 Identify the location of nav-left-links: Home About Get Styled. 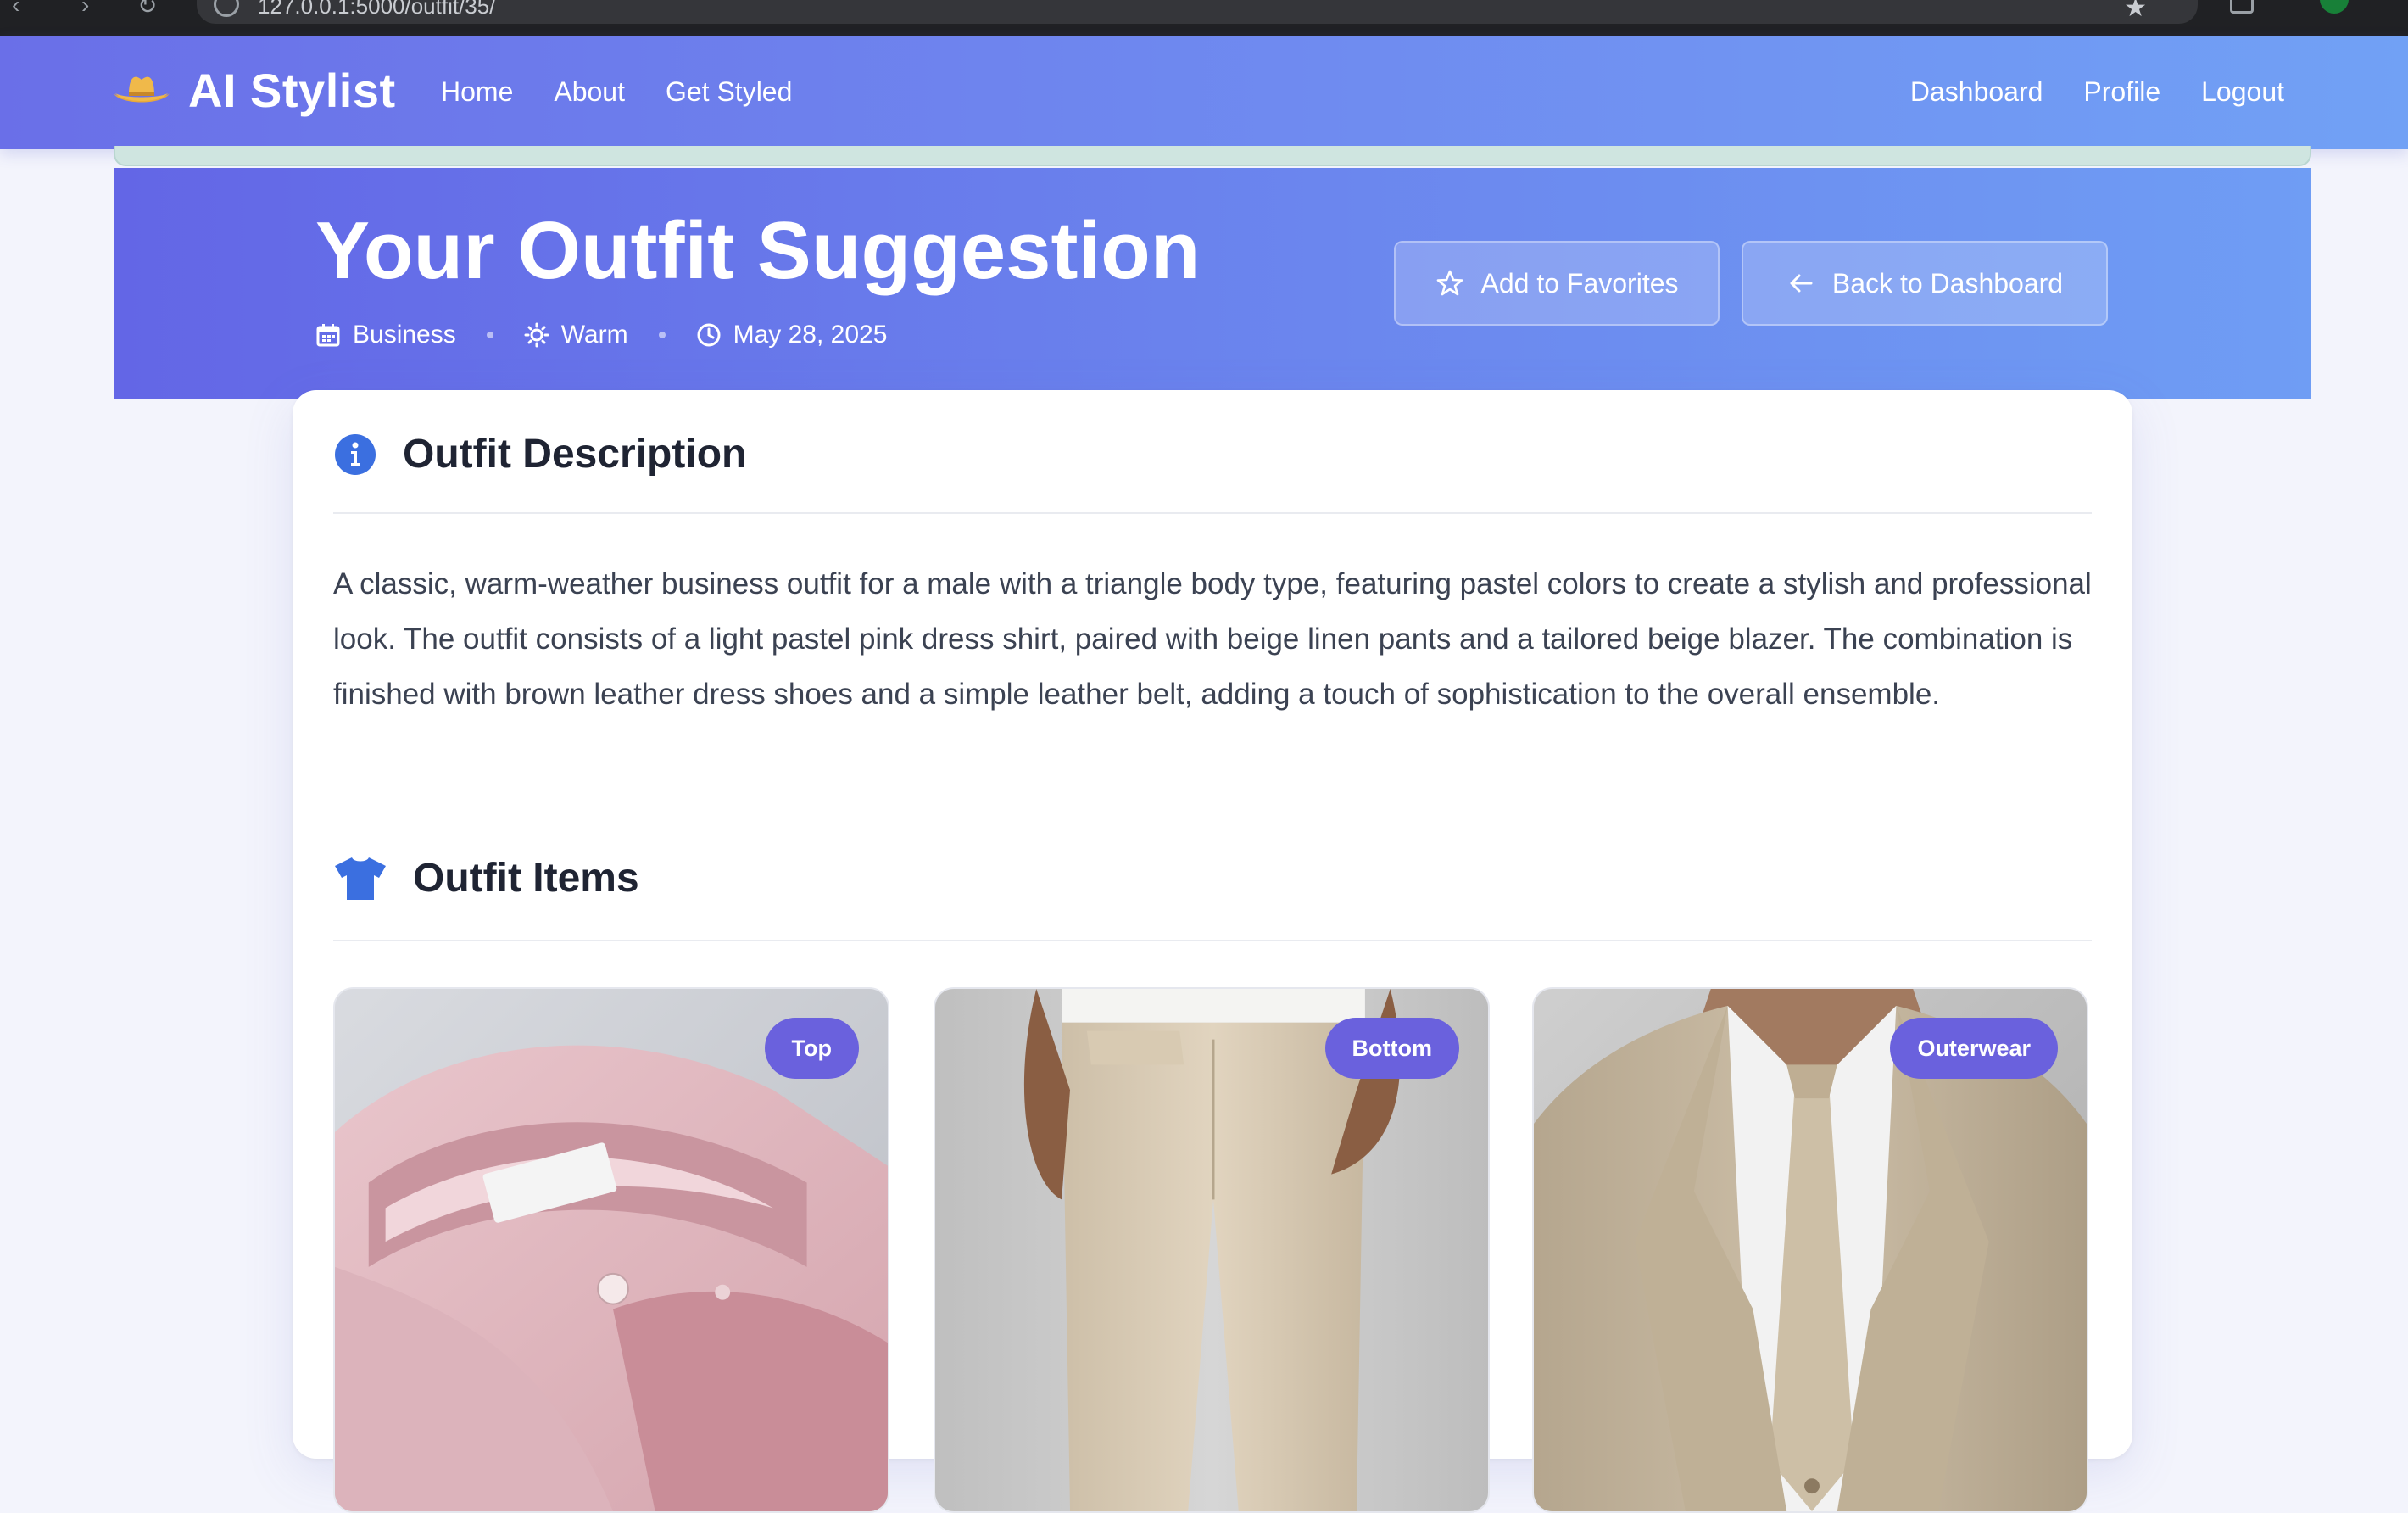
(617, 92).